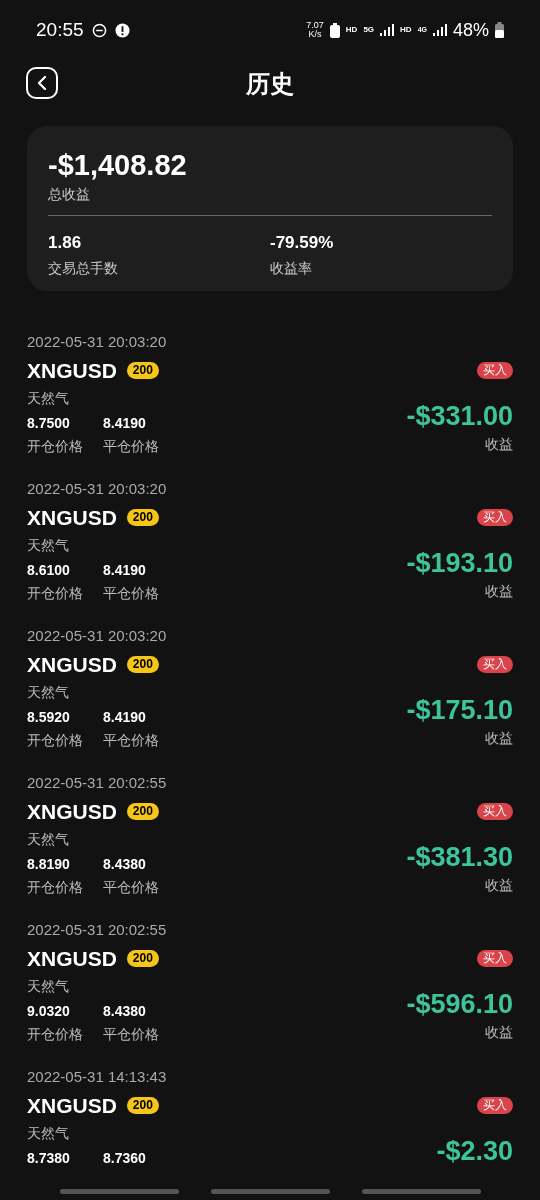 The height and width of the screenshot is (1200, 540). Describe the element at coordinates (49, 570) in the screenshot. I see `open-price: 8.6100` at that location.